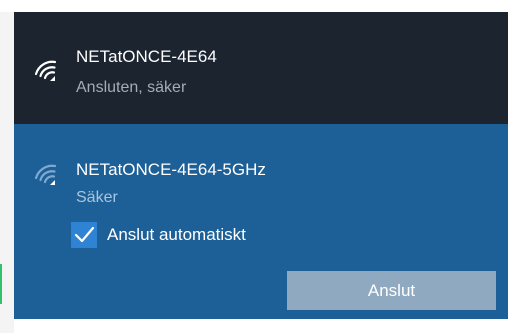  I want to click on auto-connect-checkbox, so click(84, 235).